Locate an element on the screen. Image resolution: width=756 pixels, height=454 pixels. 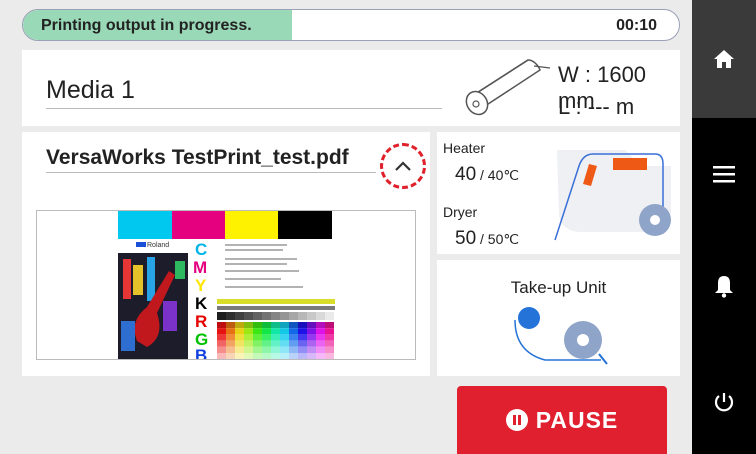
home-icon is located at coordinates (724, 59).